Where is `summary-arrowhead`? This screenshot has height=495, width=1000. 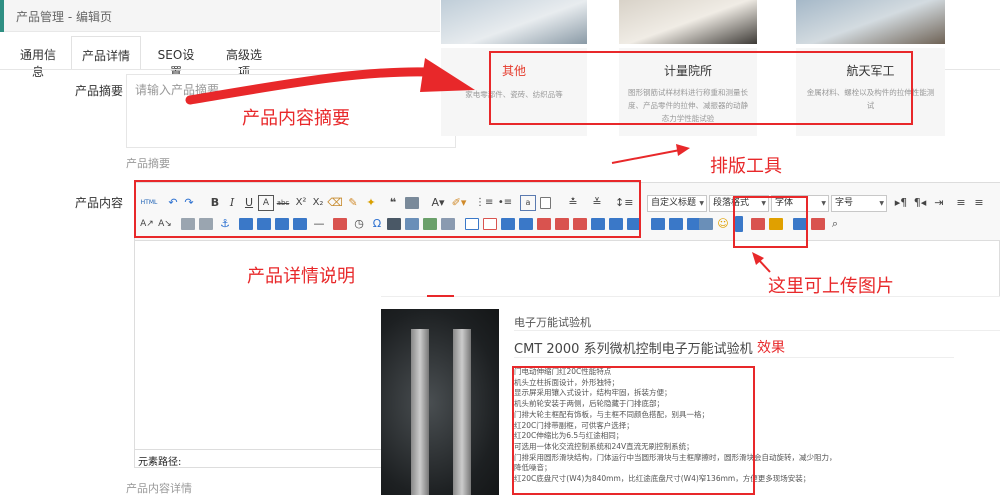 summary-arrowhead is located at coordinates (447, 75).